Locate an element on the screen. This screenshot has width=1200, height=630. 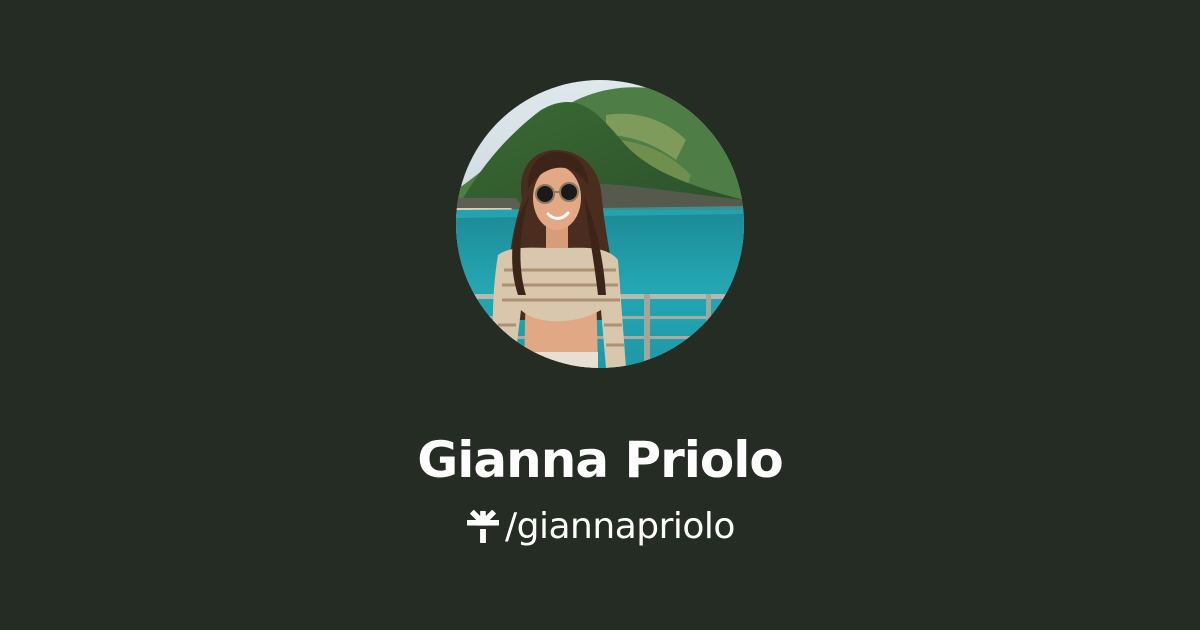
linktree-asterisk-icon is located at coordinates (483, 527).